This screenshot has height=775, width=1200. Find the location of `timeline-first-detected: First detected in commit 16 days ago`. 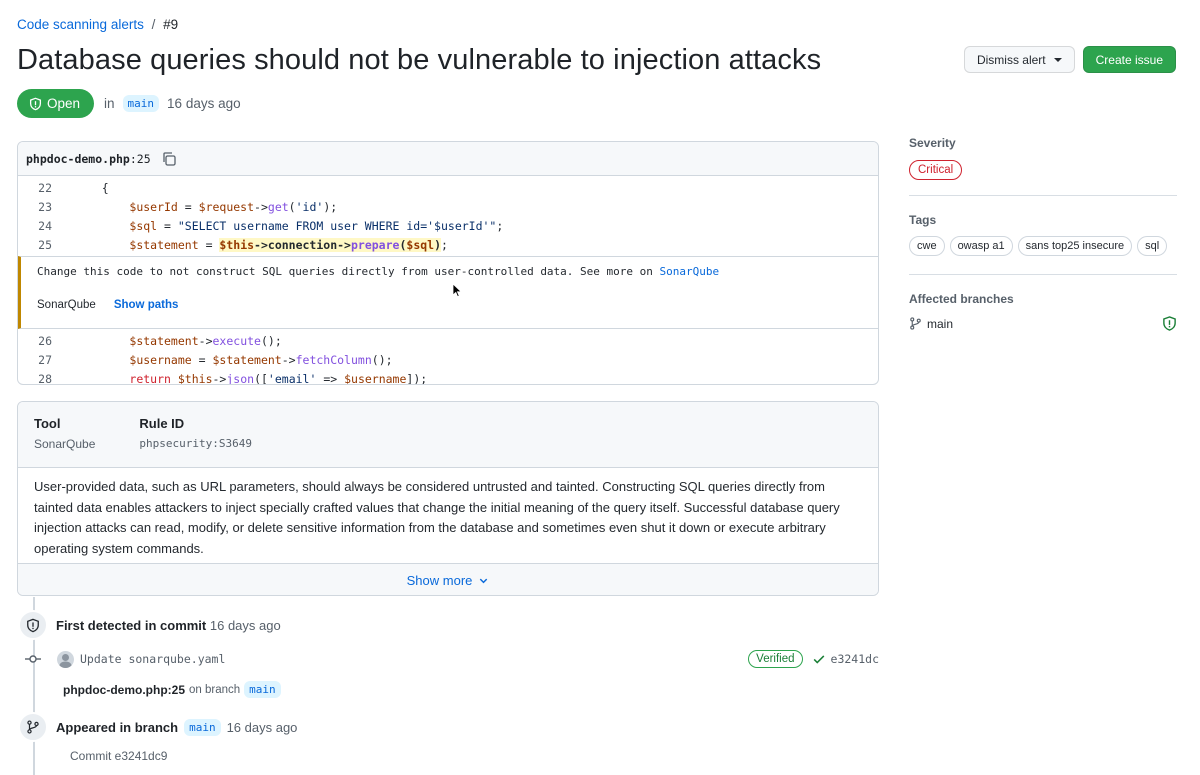

timeline-first-detected: First detected in commit 16 days ago is located at coordinates (149, 625).